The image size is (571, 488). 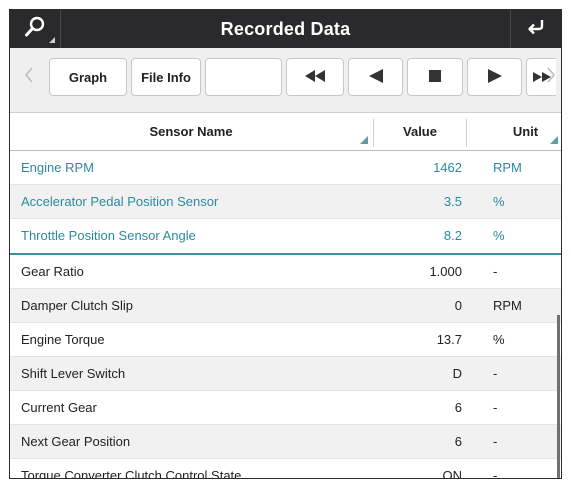 What do you see at coordinates (445, 271) in the screenshot?
I see `sensor-value: 1.000` at bounding box center [445, 271].